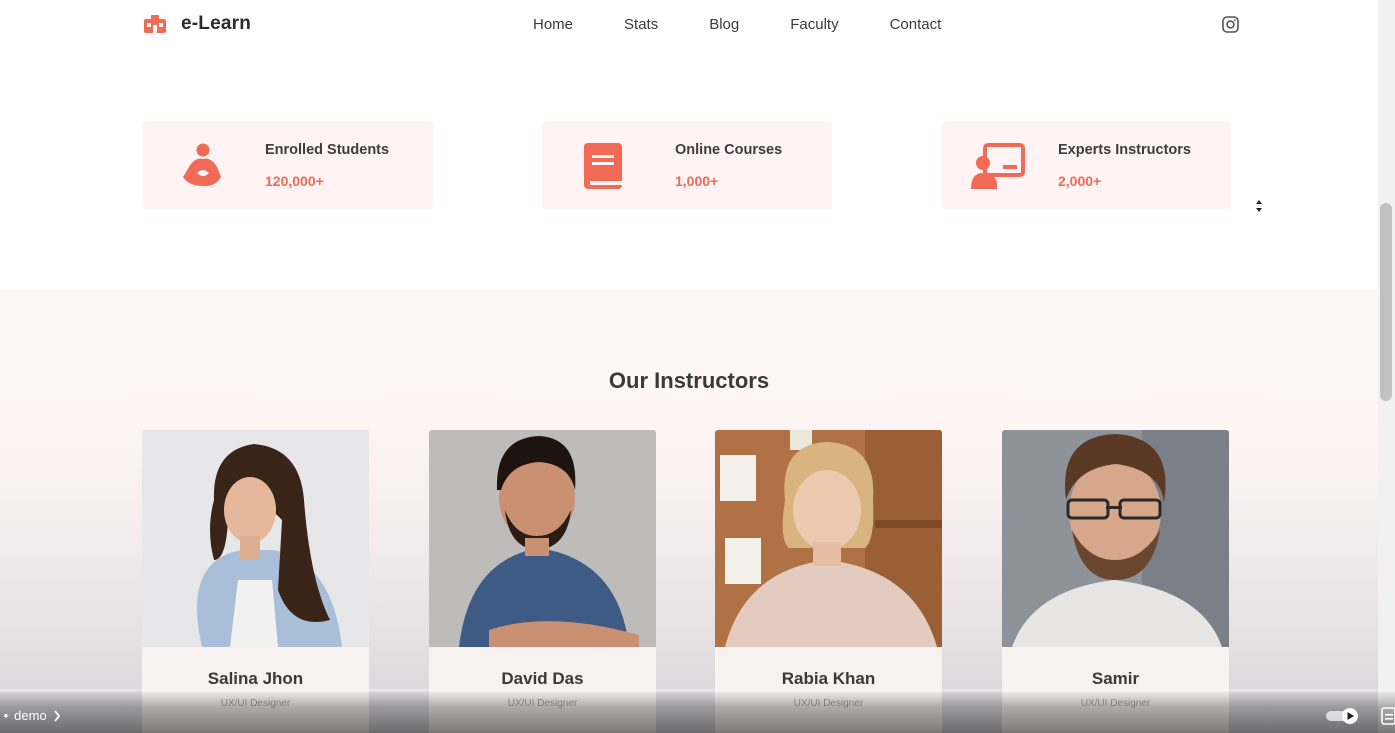  What do you see at coordinates (1386, 302) in the screenshot?
I see `scrollbar-thumb` at bounding box center [1386, 302].